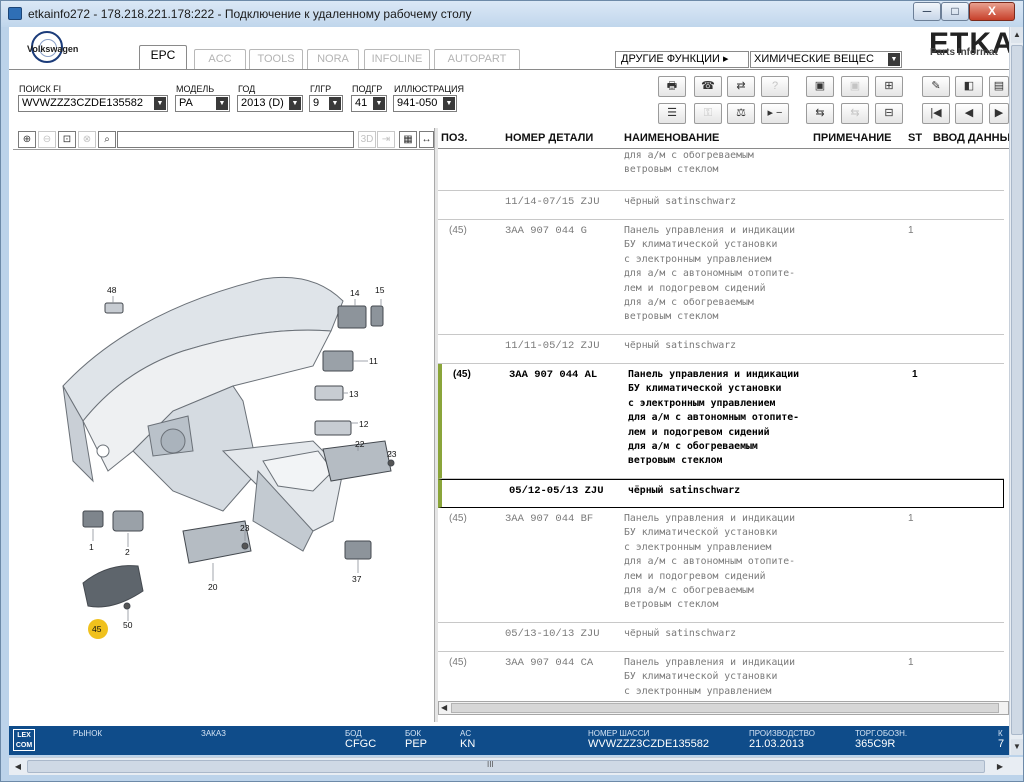  Describe the element at coordinates (417, 103) in the screenshot. I see `illustration-value: 941-050` at that location.